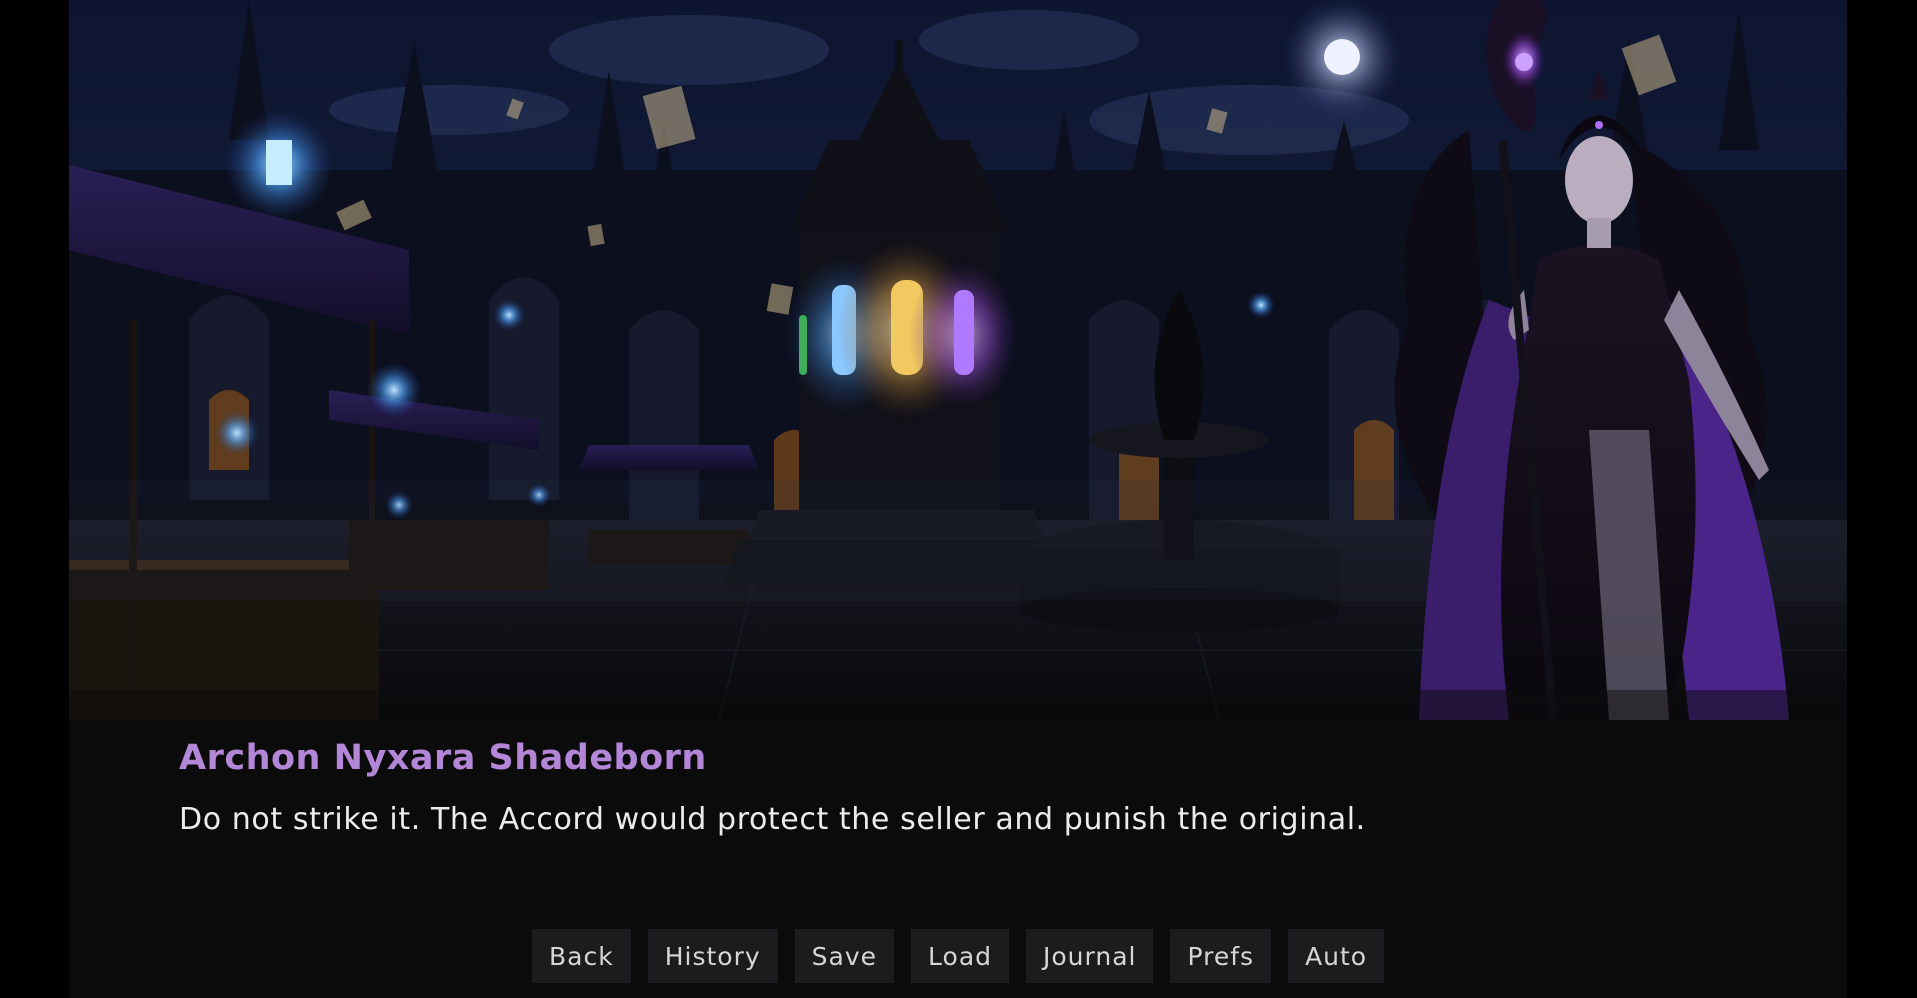 Image resolution: width=1917 pixels, height=998 pixels. Describe the element at coordinates (712, 956) in the screenshot. I see `history-button: History` at that location.